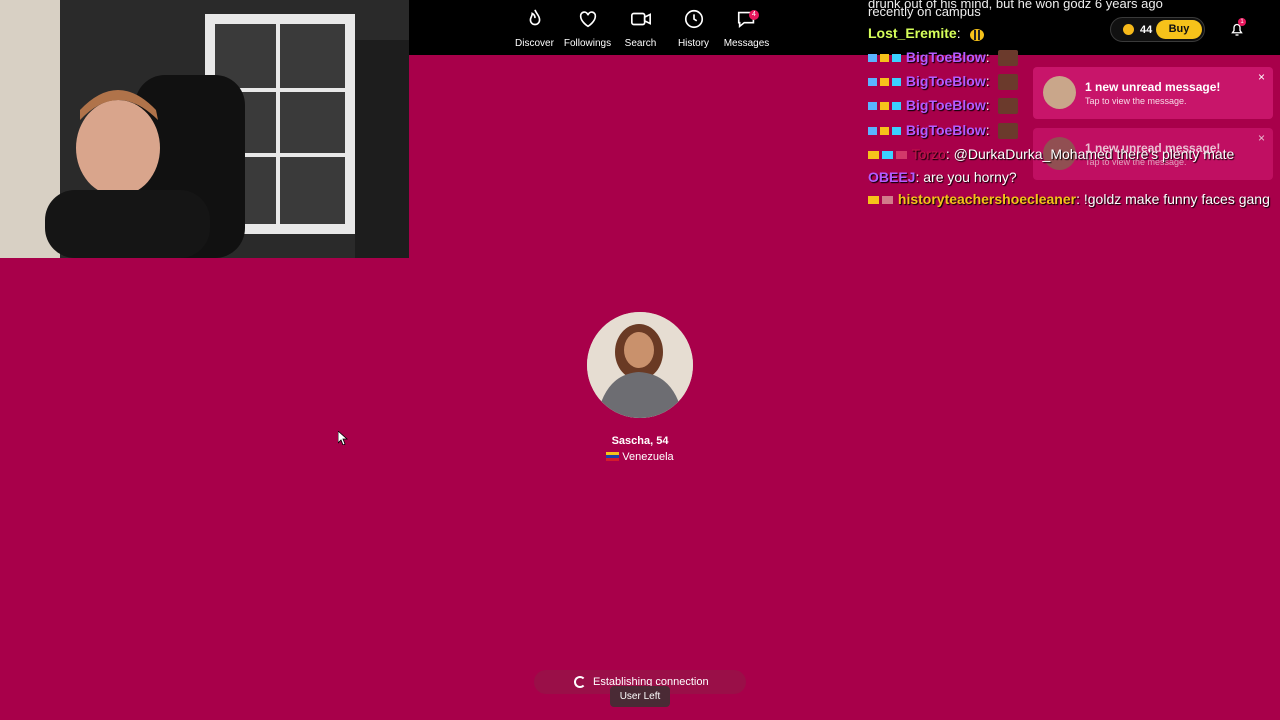  What do you see at coordinates (693, 43) in the screenshot?
I see `nav-history-label: History` at bounding box center [693, 43].